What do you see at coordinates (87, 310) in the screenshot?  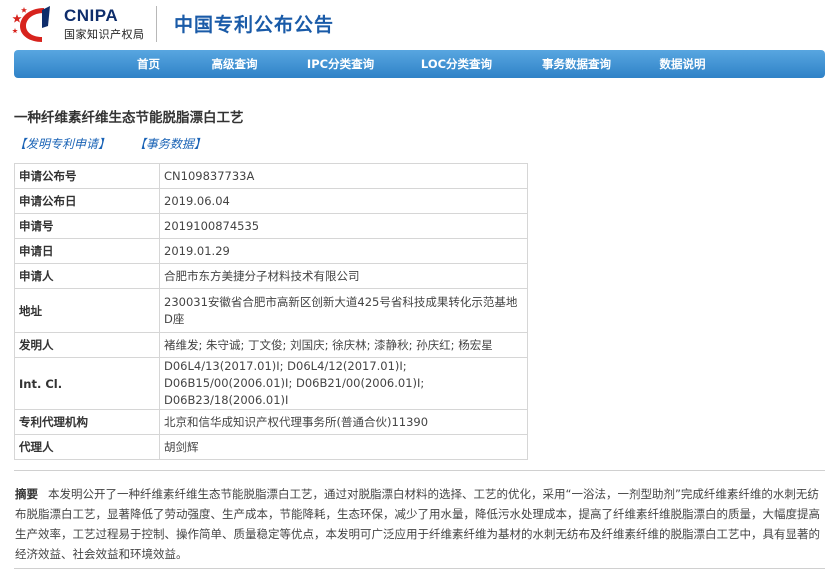 I see `field-label: 地址` at bounding box center [87, 310].